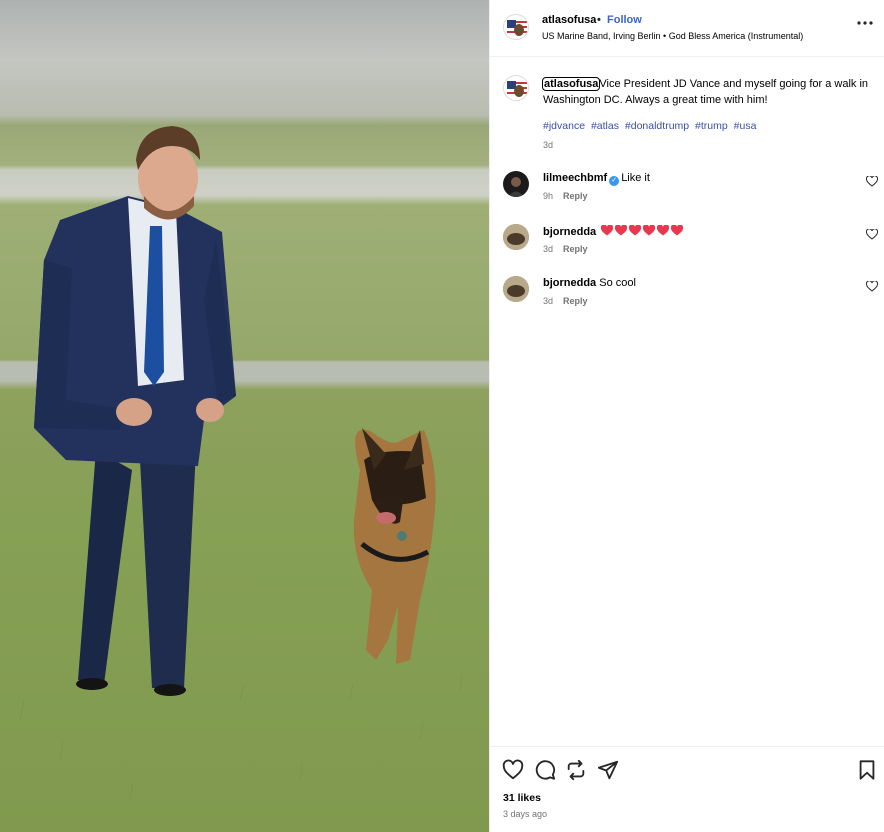  Describe the element at coordinates (516, 187) in the screenshot. I see `person-avatar-icon` at that location.